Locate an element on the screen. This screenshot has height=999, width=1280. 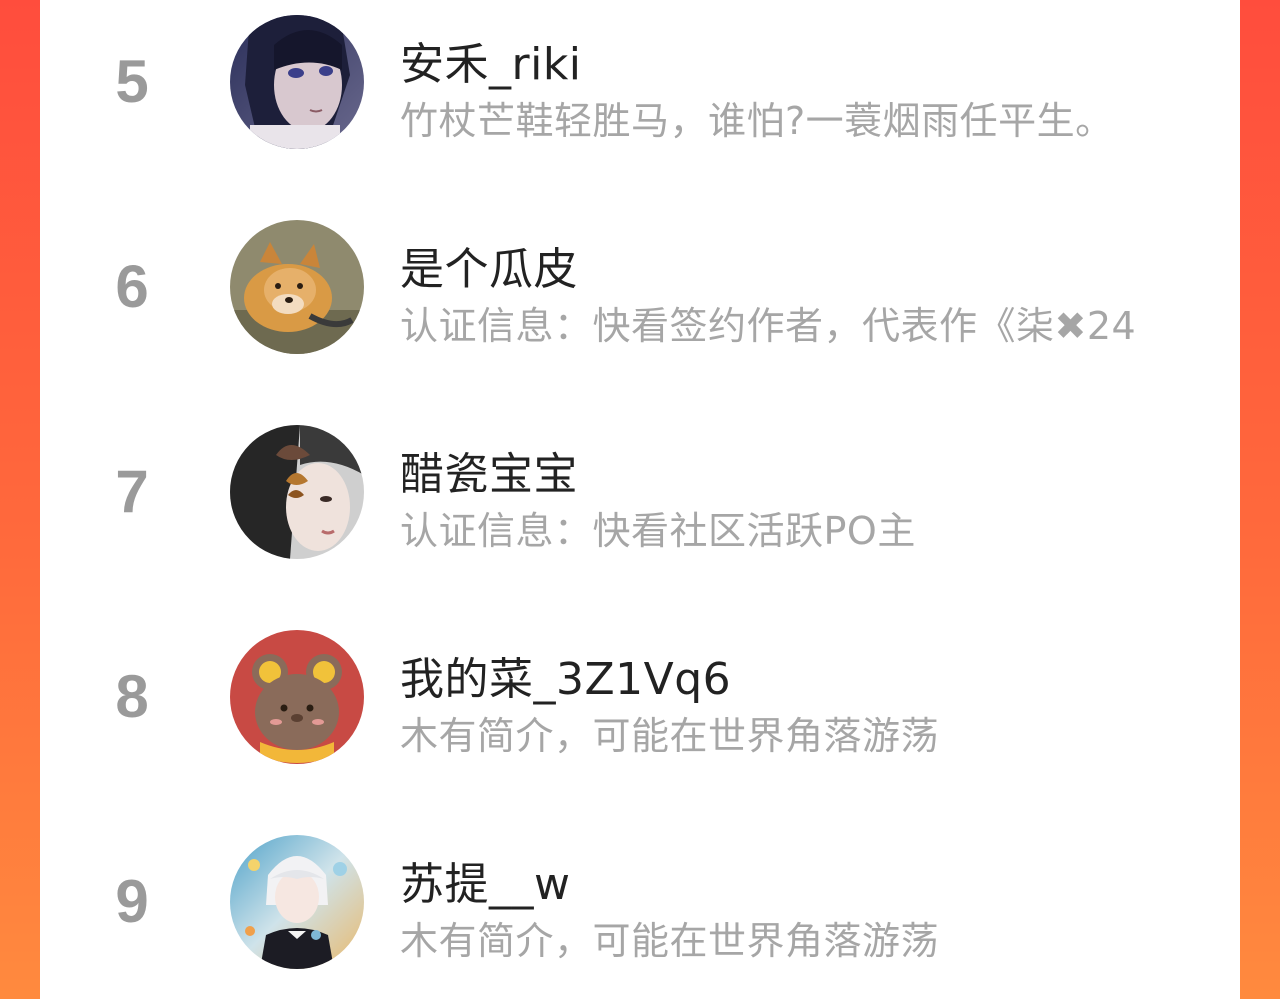
user-name: 安禾_riki is located at coordinates (491, 64).